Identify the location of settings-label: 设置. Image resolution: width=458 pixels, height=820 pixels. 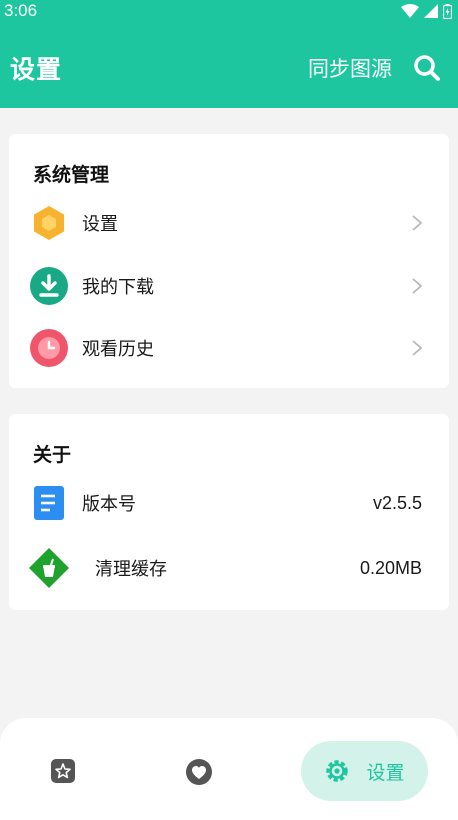
(100, 224).